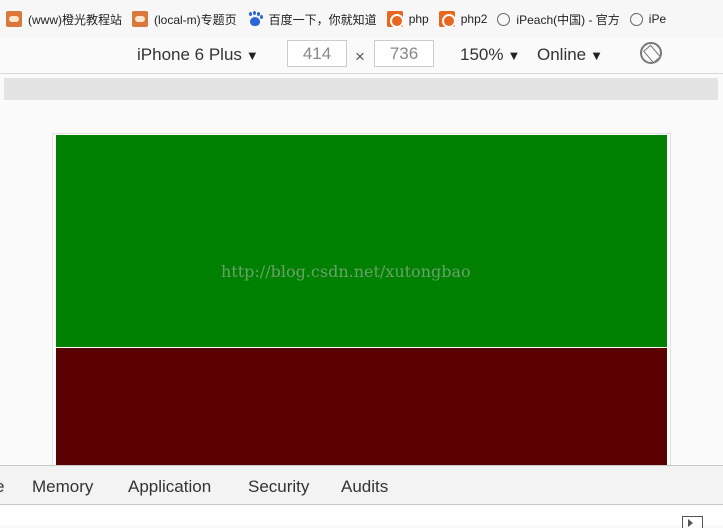 The height and width of the screenshot is (528, 723). What do you see at coordinates (255, 19) in the screenshot?
I see `baidu-paw-icon` at bounding box center [255, 19].